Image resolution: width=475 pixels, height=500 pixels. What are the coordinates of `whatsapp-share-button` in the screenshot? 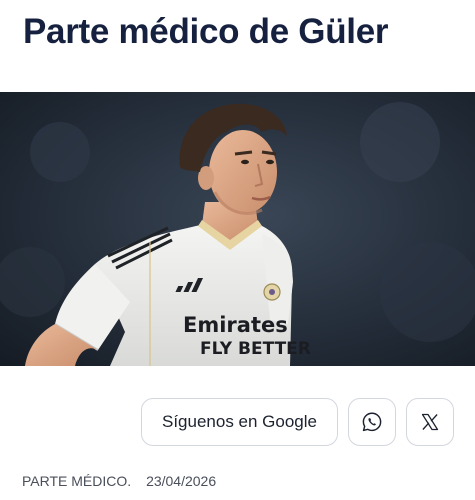 It's located at (372, 422).